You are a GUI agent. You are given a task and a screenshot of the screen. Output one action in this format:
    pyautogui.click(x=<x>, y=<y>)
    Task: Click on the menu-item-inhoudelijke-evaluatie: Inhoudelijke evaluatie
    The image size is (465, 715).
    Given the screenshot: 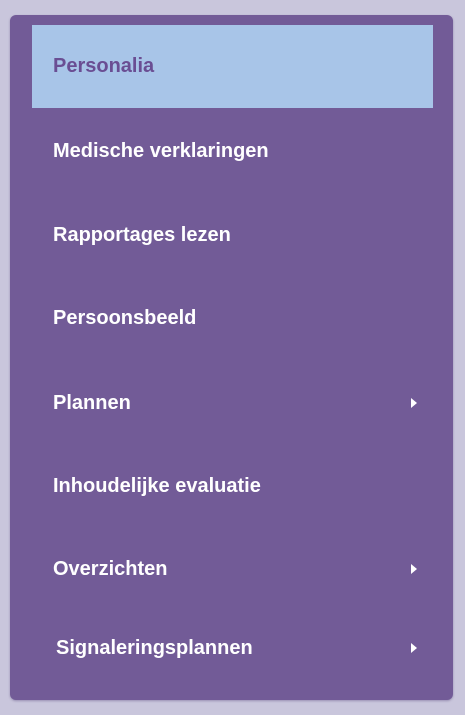 What is the action you would take?
    pyautogui.click(x=232, y=486)
    